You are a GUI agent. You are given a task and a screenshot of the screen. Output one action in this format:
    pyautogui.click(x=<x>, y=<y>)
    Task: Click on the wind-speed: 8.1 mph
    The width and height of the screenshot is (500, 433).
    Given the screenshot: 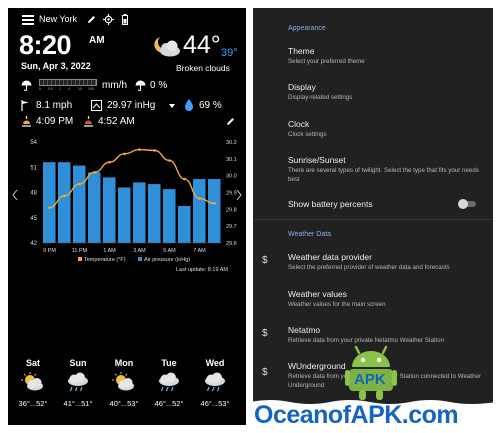 What is the action you would take?
    pyautogui.click(x=54, y=105)
    